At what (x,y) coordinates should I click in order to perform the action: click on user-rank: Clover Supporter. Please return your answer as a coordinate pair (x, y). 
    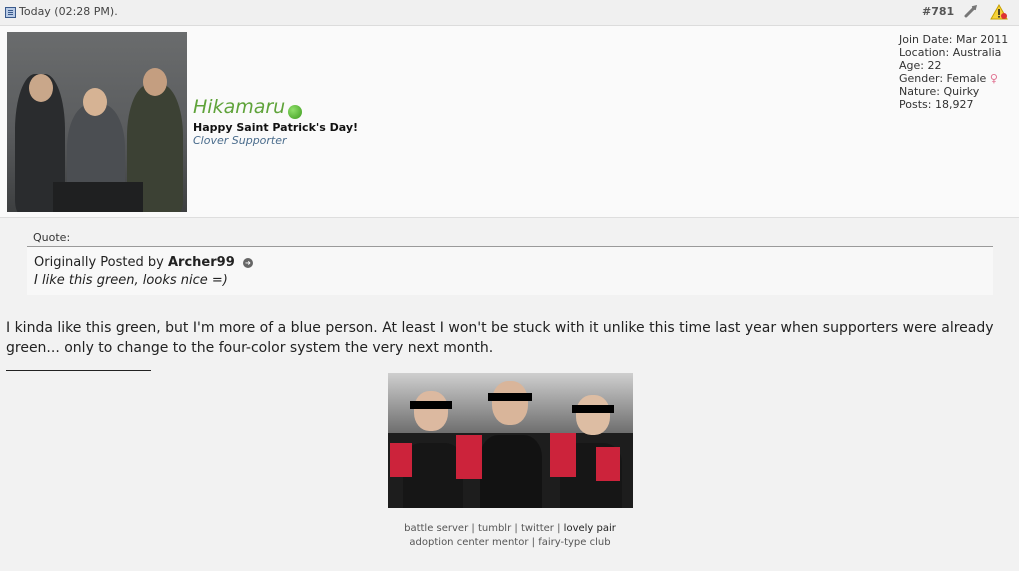
    Looking at the image, I should click on (240, 140).